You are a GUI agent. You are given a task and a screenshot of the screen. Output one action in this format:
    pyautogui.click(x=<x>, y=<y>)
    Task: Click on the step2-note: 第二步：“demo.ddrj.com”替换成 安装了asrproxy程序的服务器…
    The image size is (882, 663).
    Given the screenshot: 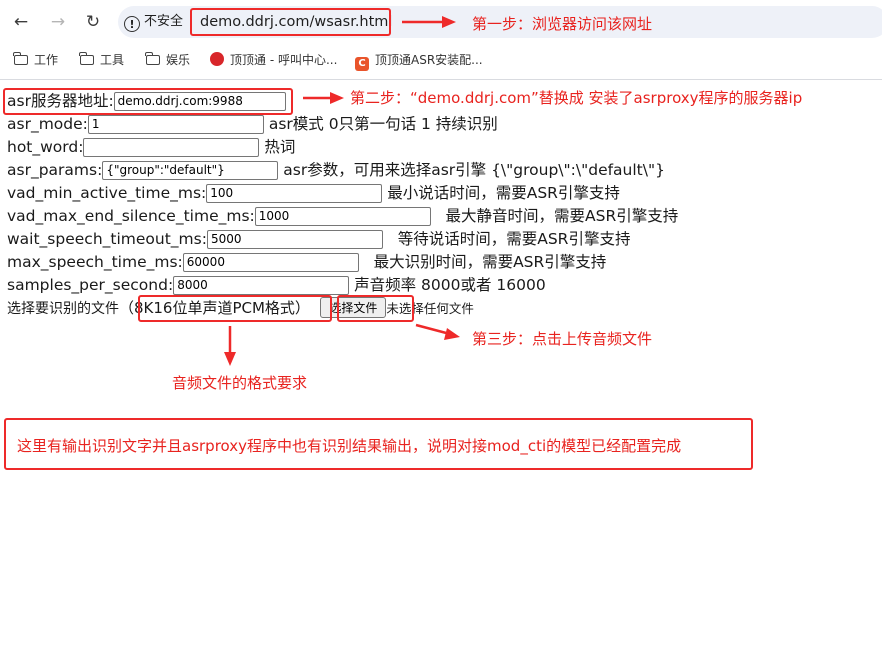 What is the action you would take?
    pyautogui.click(x=576, y=98)
    